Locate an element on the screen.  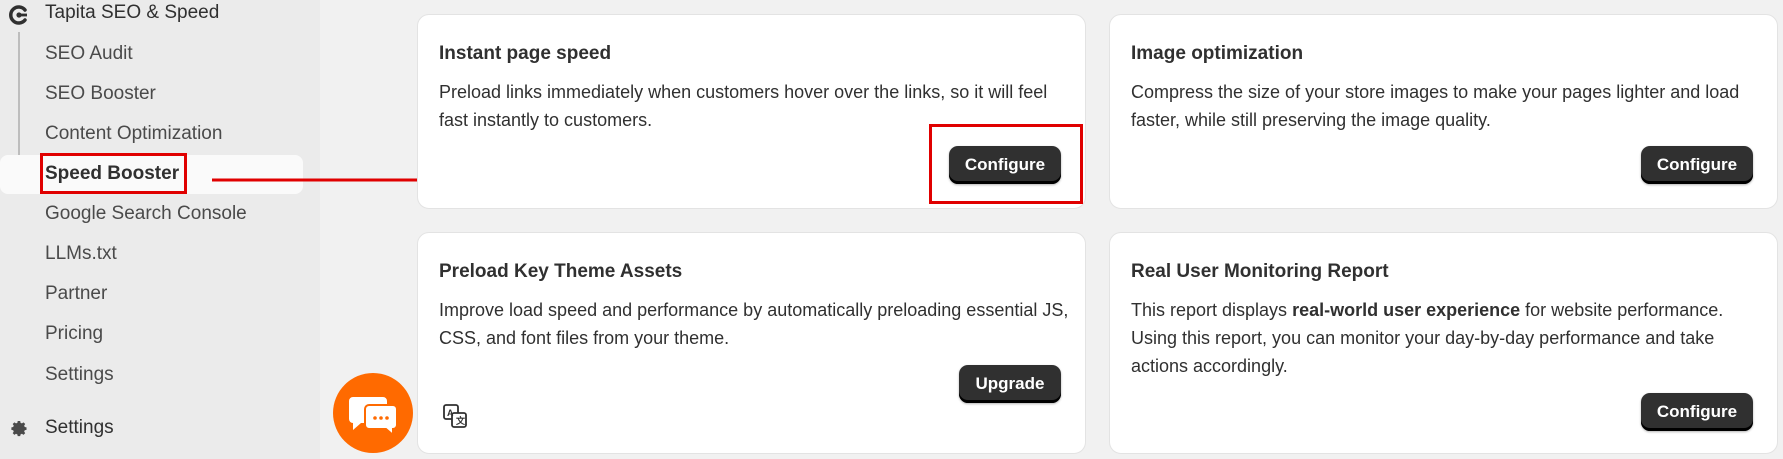
sidebar-item-content-optimization: Content Optimization is located at coordinates (133, 134).